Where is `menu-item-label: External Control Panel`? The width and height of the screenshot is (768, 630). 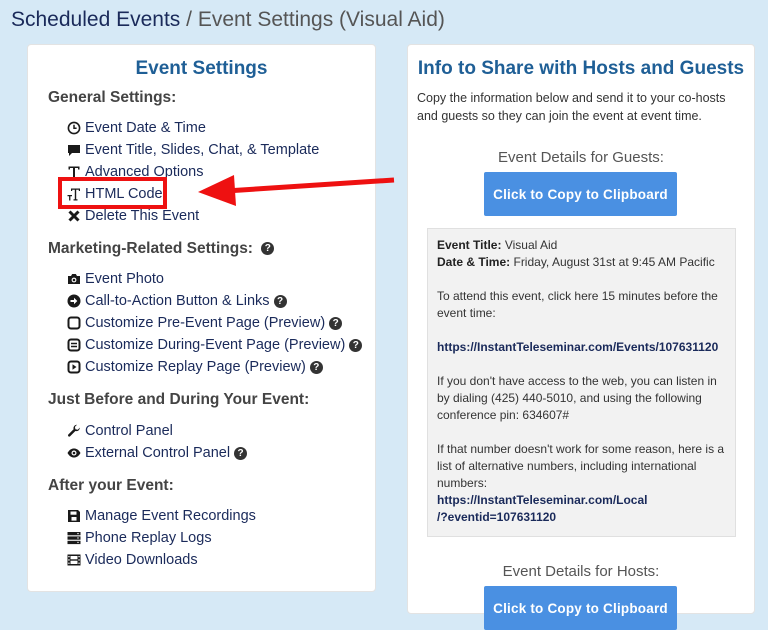 menu-item-label: External Control Panel is located at coordinates (158, 453).